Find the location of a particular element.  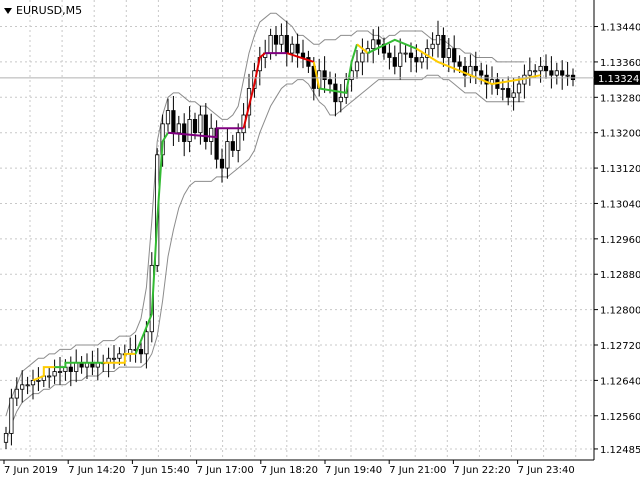

x-tick-label: 7 Jun 2019 is located at coordinates (31, 470).